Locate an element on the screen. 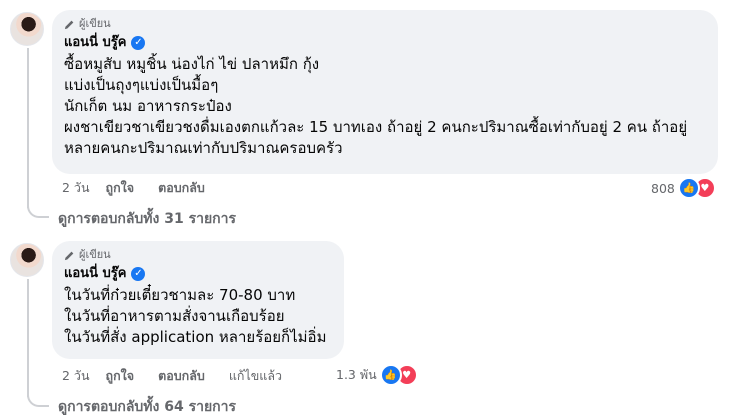  reaction-count: 1.3 พัน is located at coordinates (356, 375).